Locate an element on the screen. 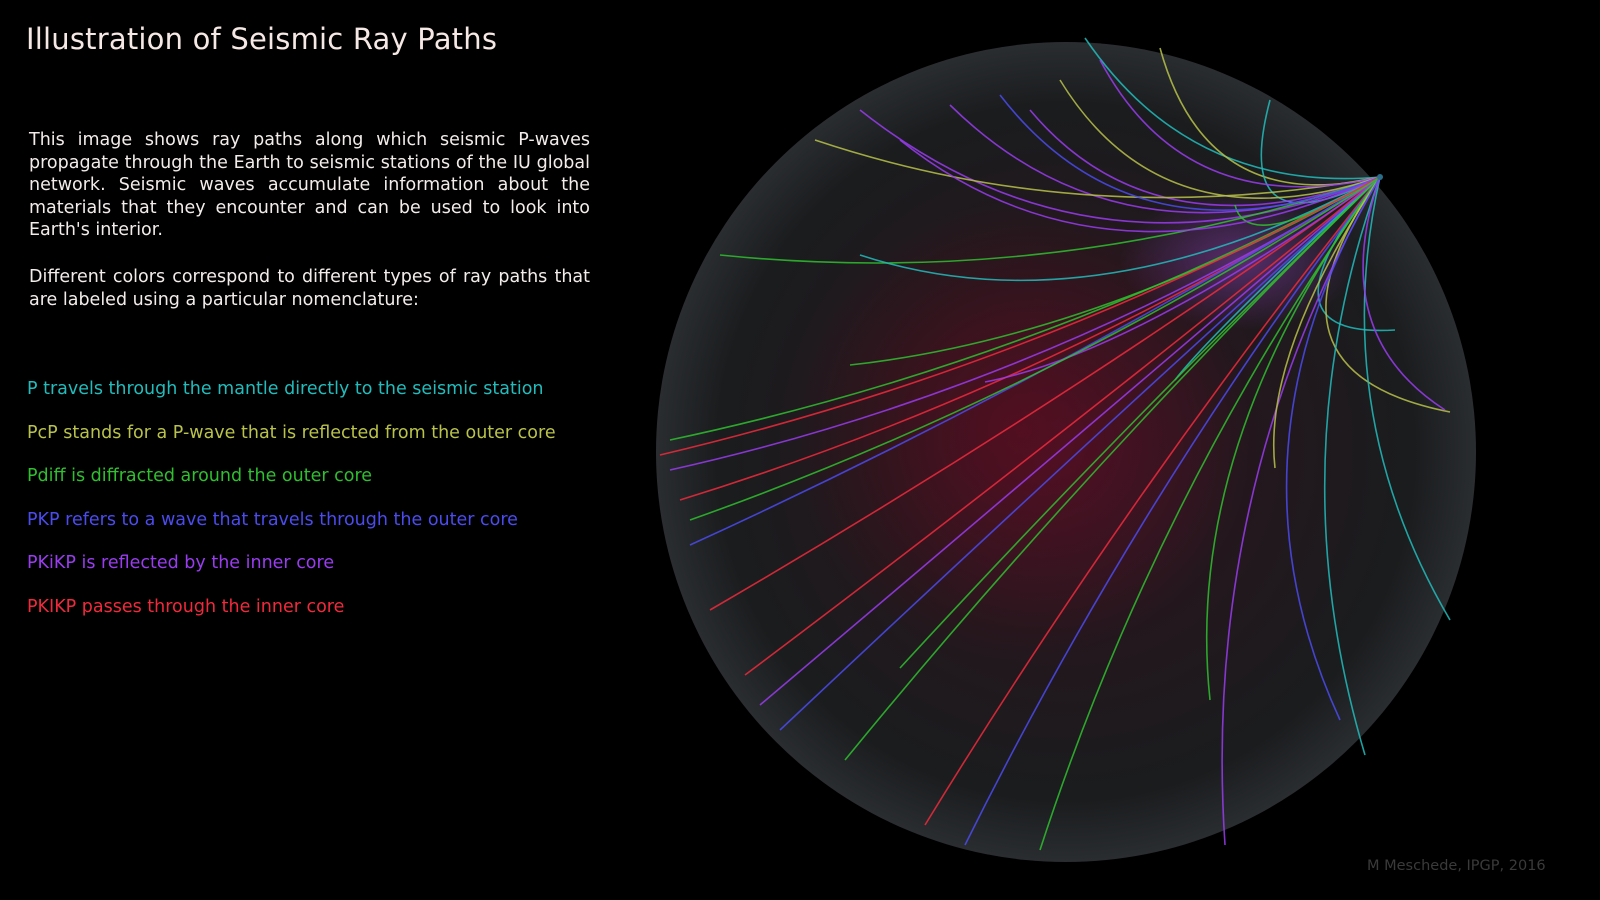 Image resolution: width=1600 pixels, height=900 pixels. seismic-source-marker is located at coordinates (1380, 177).